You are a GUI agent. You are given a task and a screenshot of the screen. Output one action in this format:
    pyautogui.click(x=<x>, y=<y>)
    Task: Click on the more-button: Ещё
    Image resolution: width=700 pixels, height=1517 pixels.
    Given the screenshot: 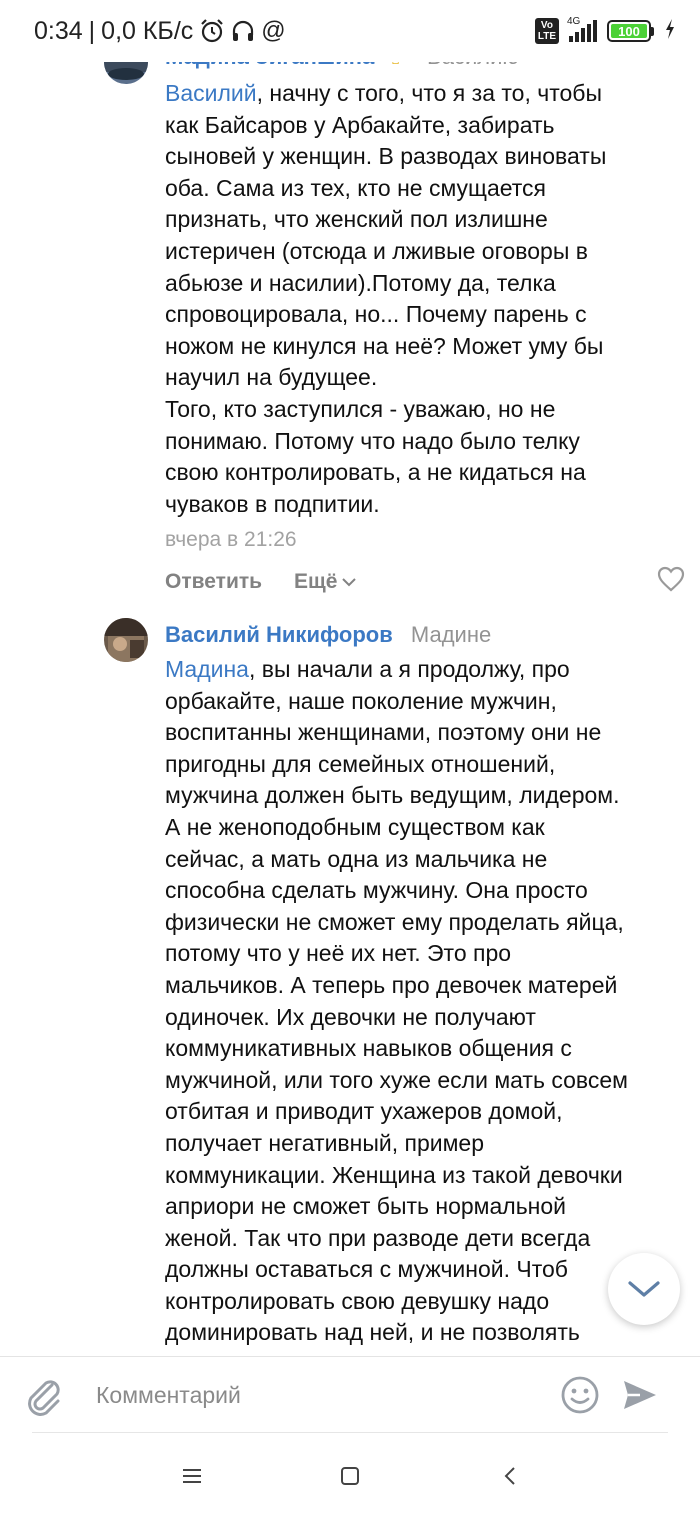 What is the action you would take?
    pyautogui.click(x=325, y=582)
    